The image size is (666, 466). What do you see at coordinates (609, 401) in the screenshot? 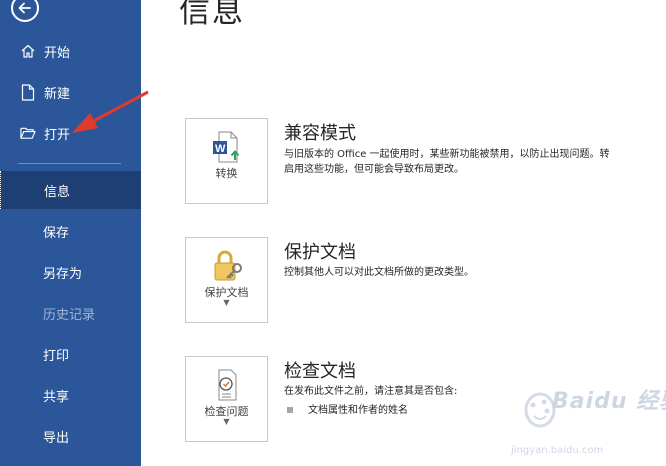
I see `watermark-text: Baidu 经验` at bounding box center [609, 401].